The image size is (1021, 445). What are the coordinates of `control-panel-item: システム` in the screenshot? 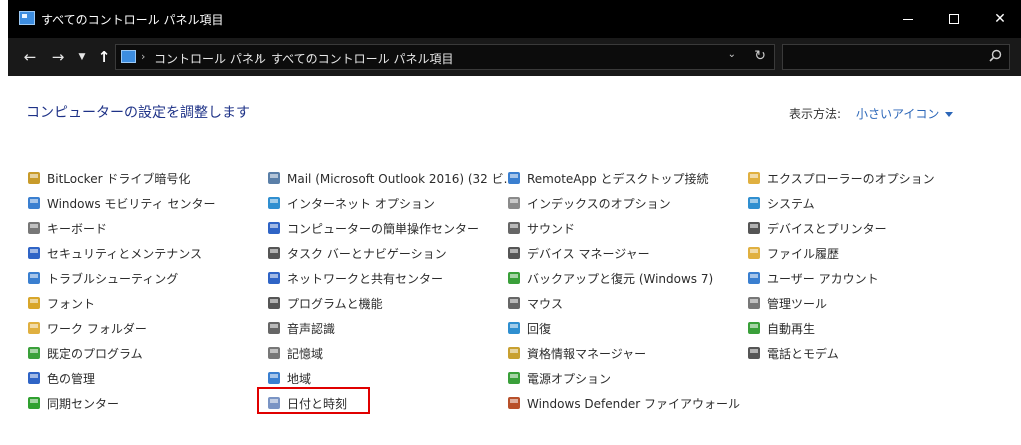 It's located at (780, 203).